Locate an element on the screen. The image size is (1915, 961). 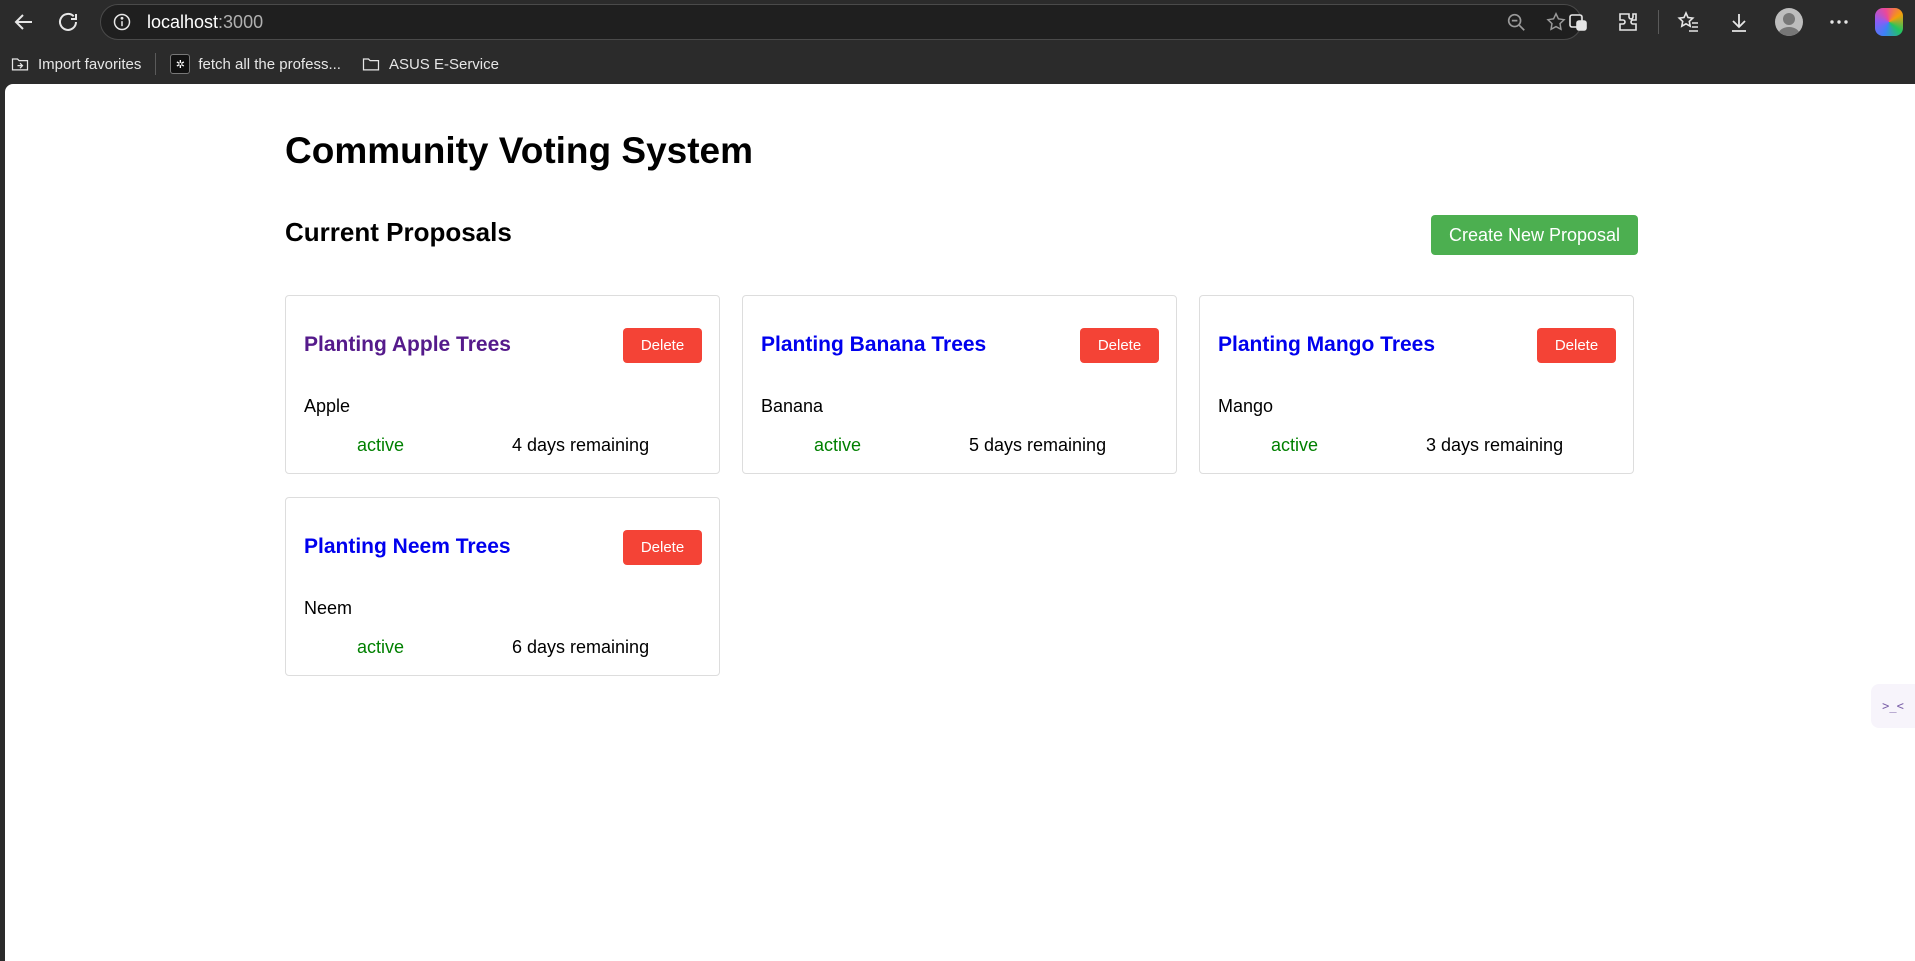
back-icon is located at coordinates (24, 22).